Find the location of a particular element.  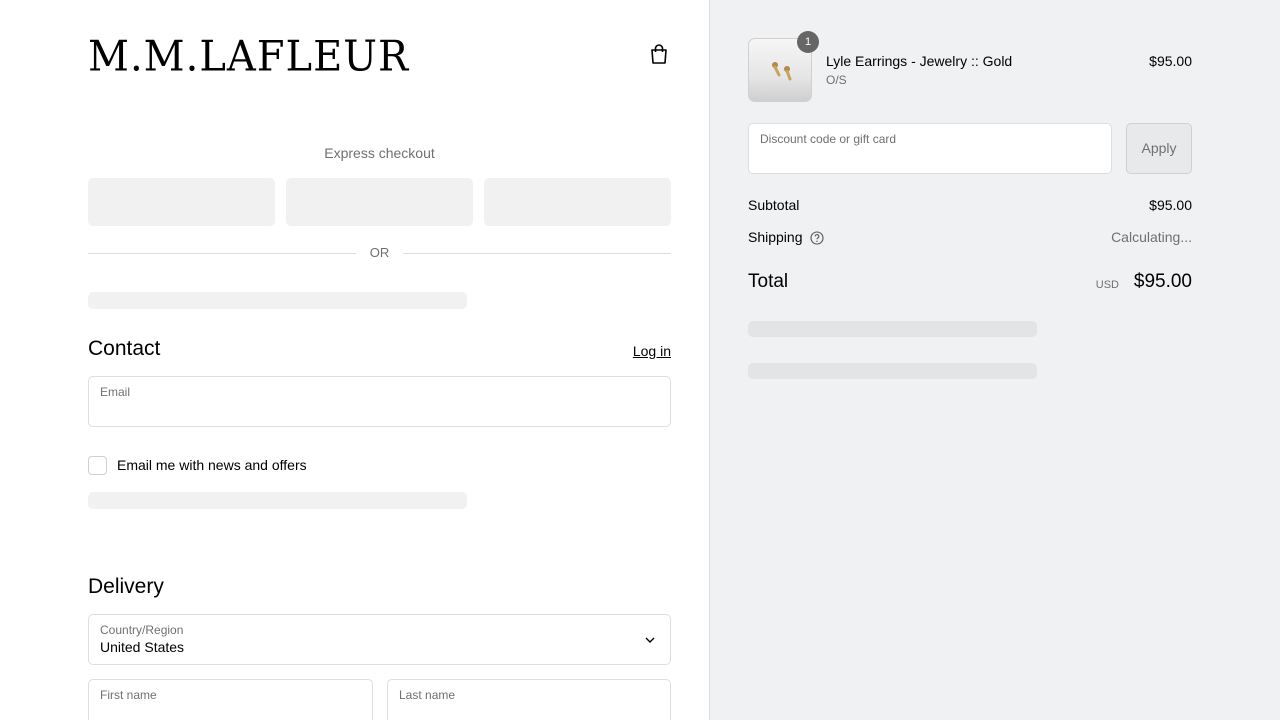

log-in-link: Log in is located at coordinates (630, 351).